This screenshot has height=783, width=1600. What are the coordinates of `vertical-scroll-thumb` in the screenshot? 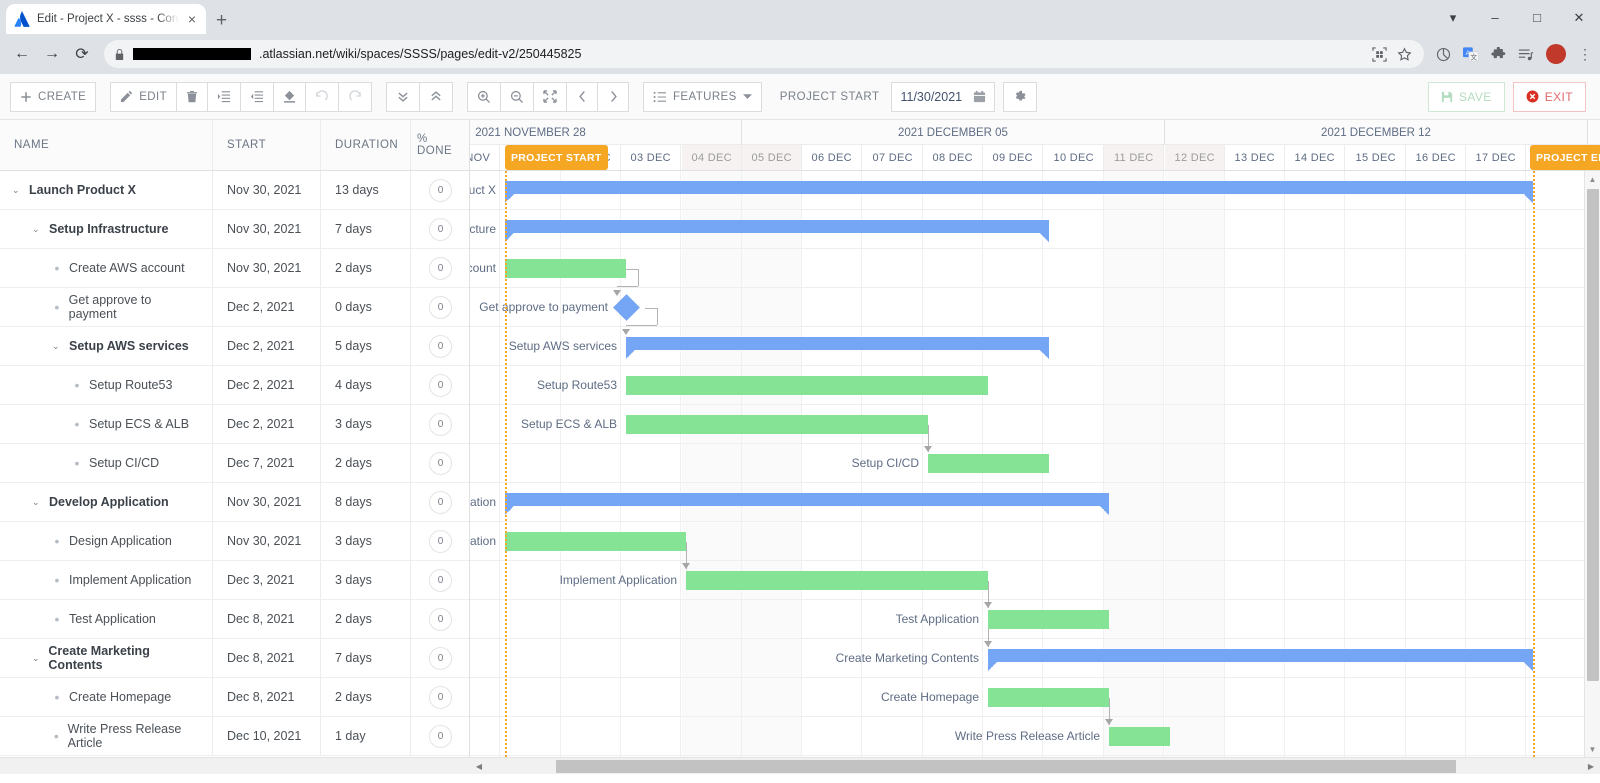 It's located at (1593, 435).